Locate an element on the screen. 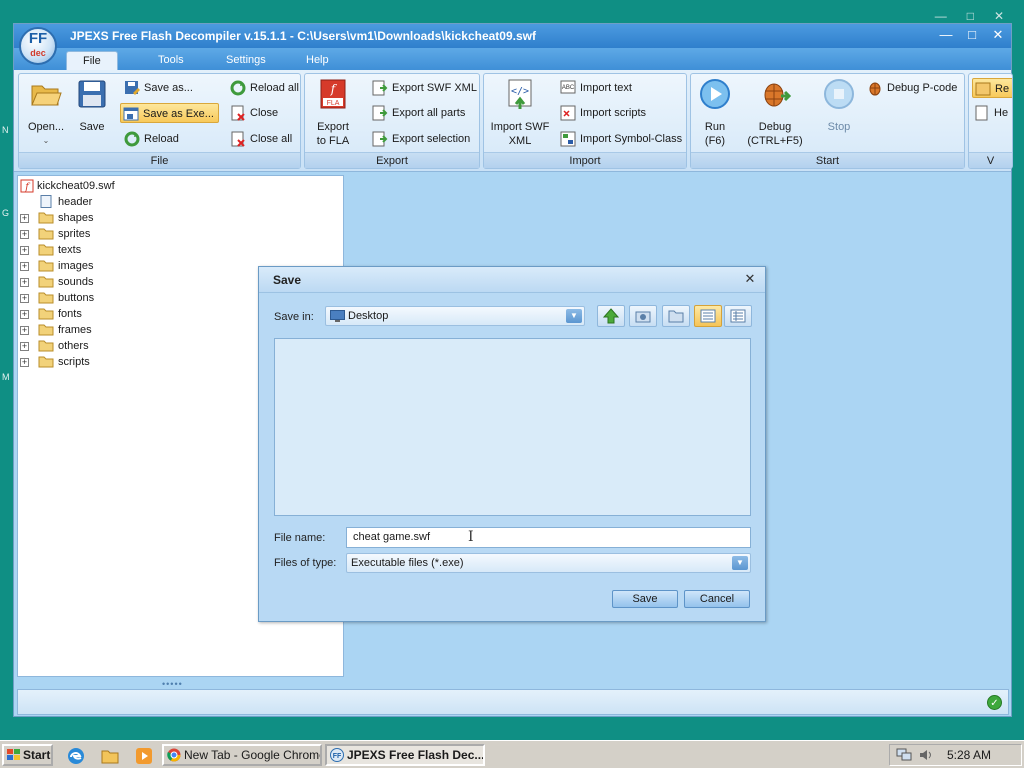  export-selection-icon is located at coordinates (380, 139).